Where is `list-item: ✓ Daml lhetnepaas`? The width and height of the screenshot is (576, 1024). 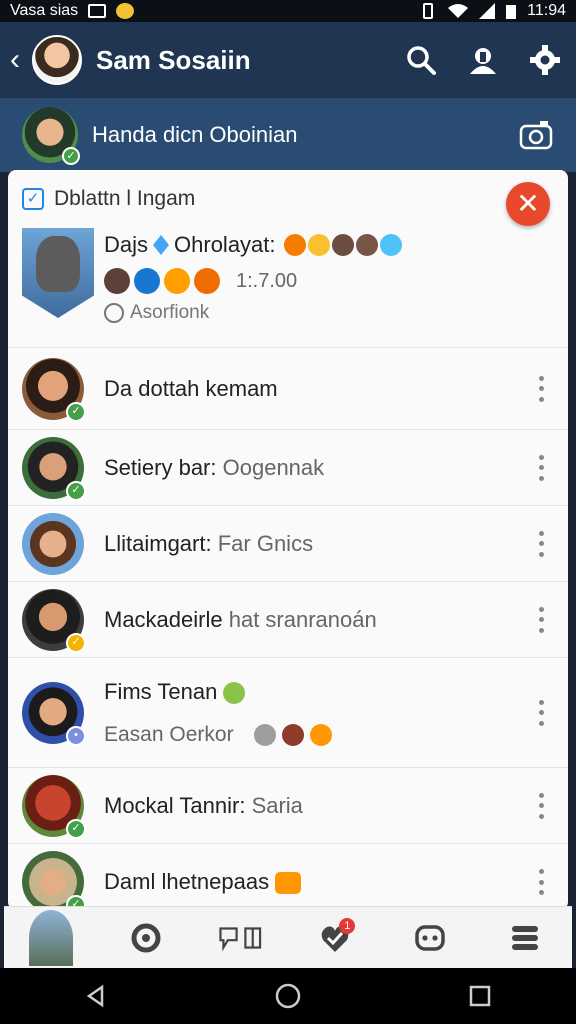 list-item: ✓ Daml lhetnepaas is located at coordinates (288, 877).